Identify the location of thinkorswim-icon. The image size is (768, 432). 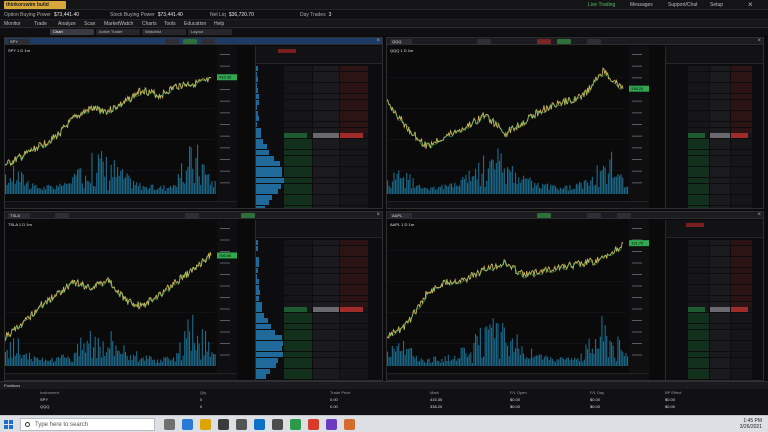
(295, 424).